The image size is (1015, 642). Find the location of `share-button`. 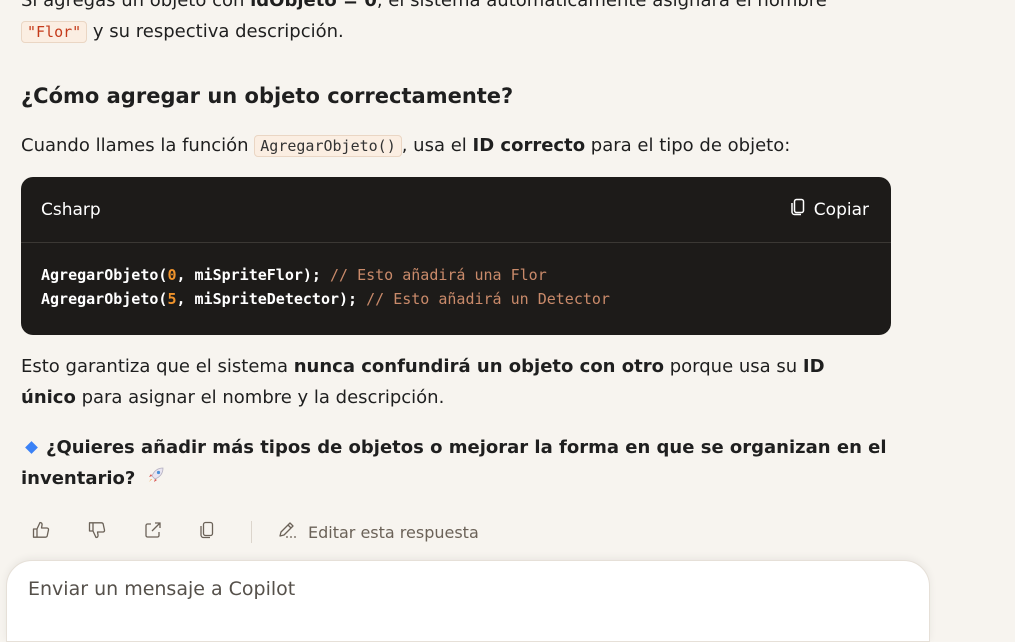

share-button is located at coordinates (161, 532).